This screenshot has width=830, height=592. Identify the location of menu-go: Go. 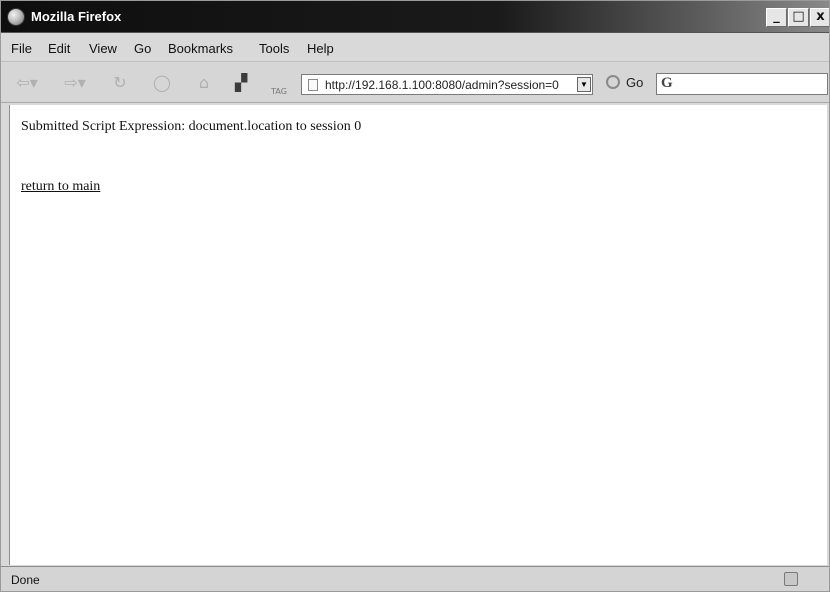
(142, 48).